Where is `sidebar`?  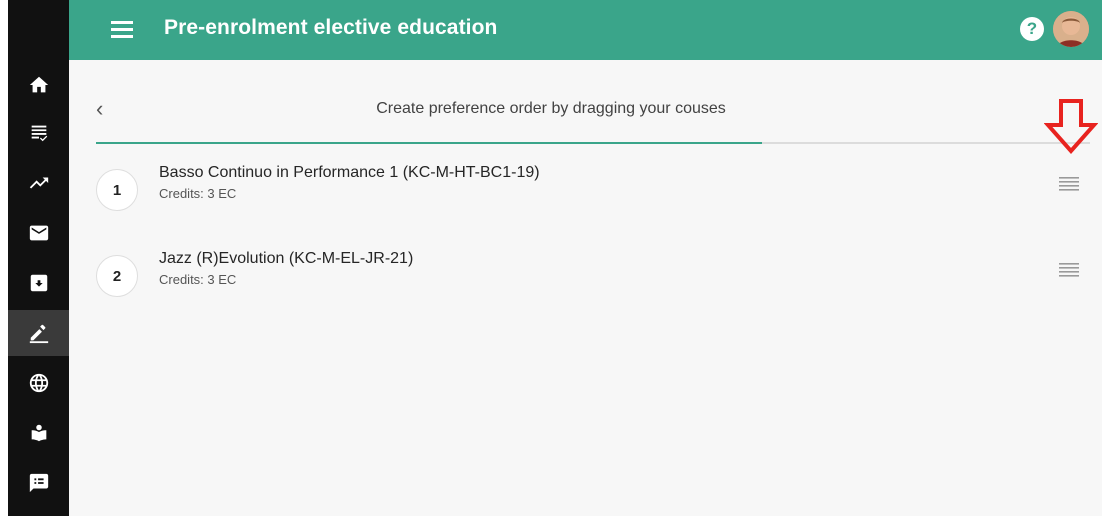
sidebar is located at coordinates (38, 258).